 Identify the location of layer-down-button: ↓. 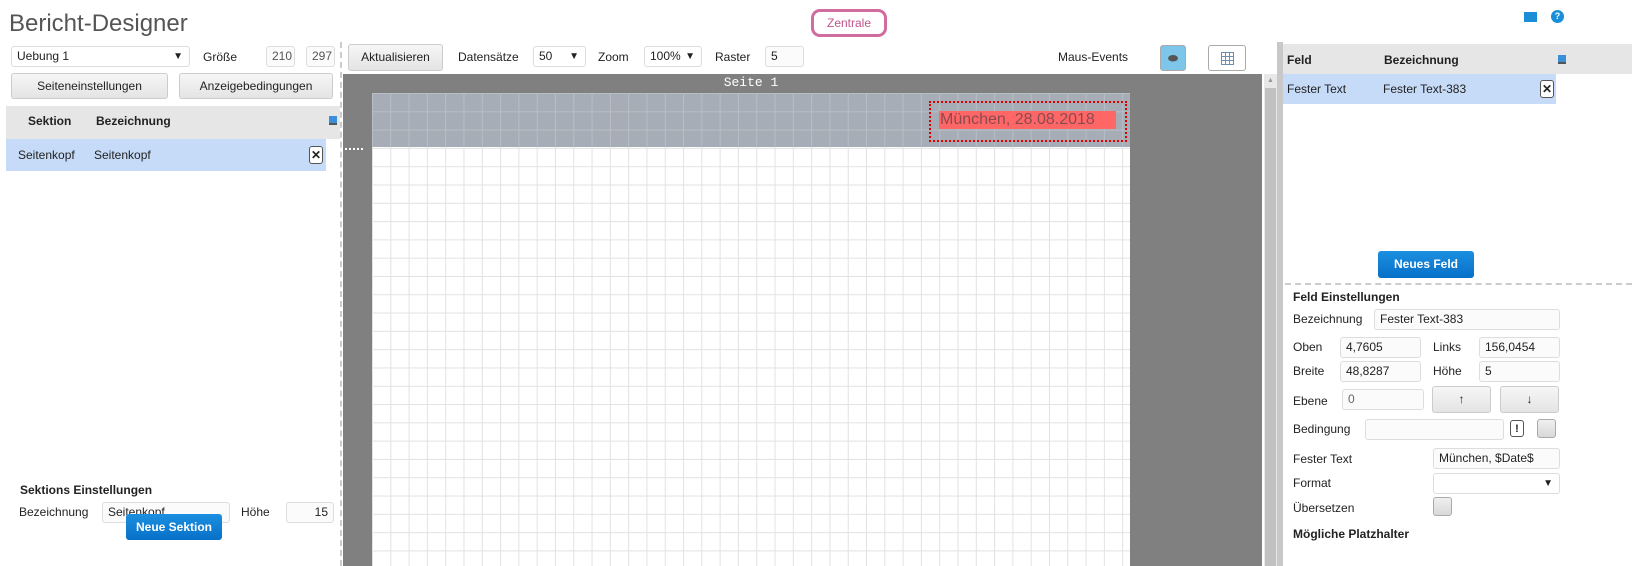
(1529, 399).